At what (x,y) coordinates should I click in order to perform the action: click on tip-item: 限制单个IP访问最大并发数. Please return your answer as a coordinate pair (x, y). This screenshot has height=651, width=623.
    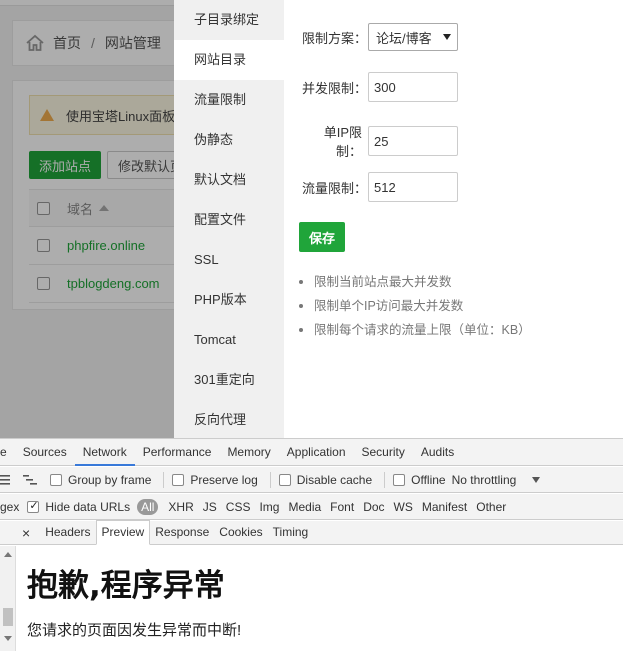
    Looking at the image, I should click on (415, 306).